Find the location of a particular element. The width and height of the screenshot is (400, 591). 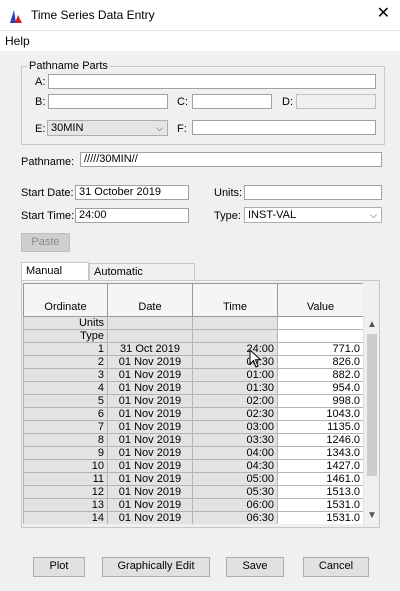

tab-manual-entry: Manual Entry is located at coordinates (55, 277).